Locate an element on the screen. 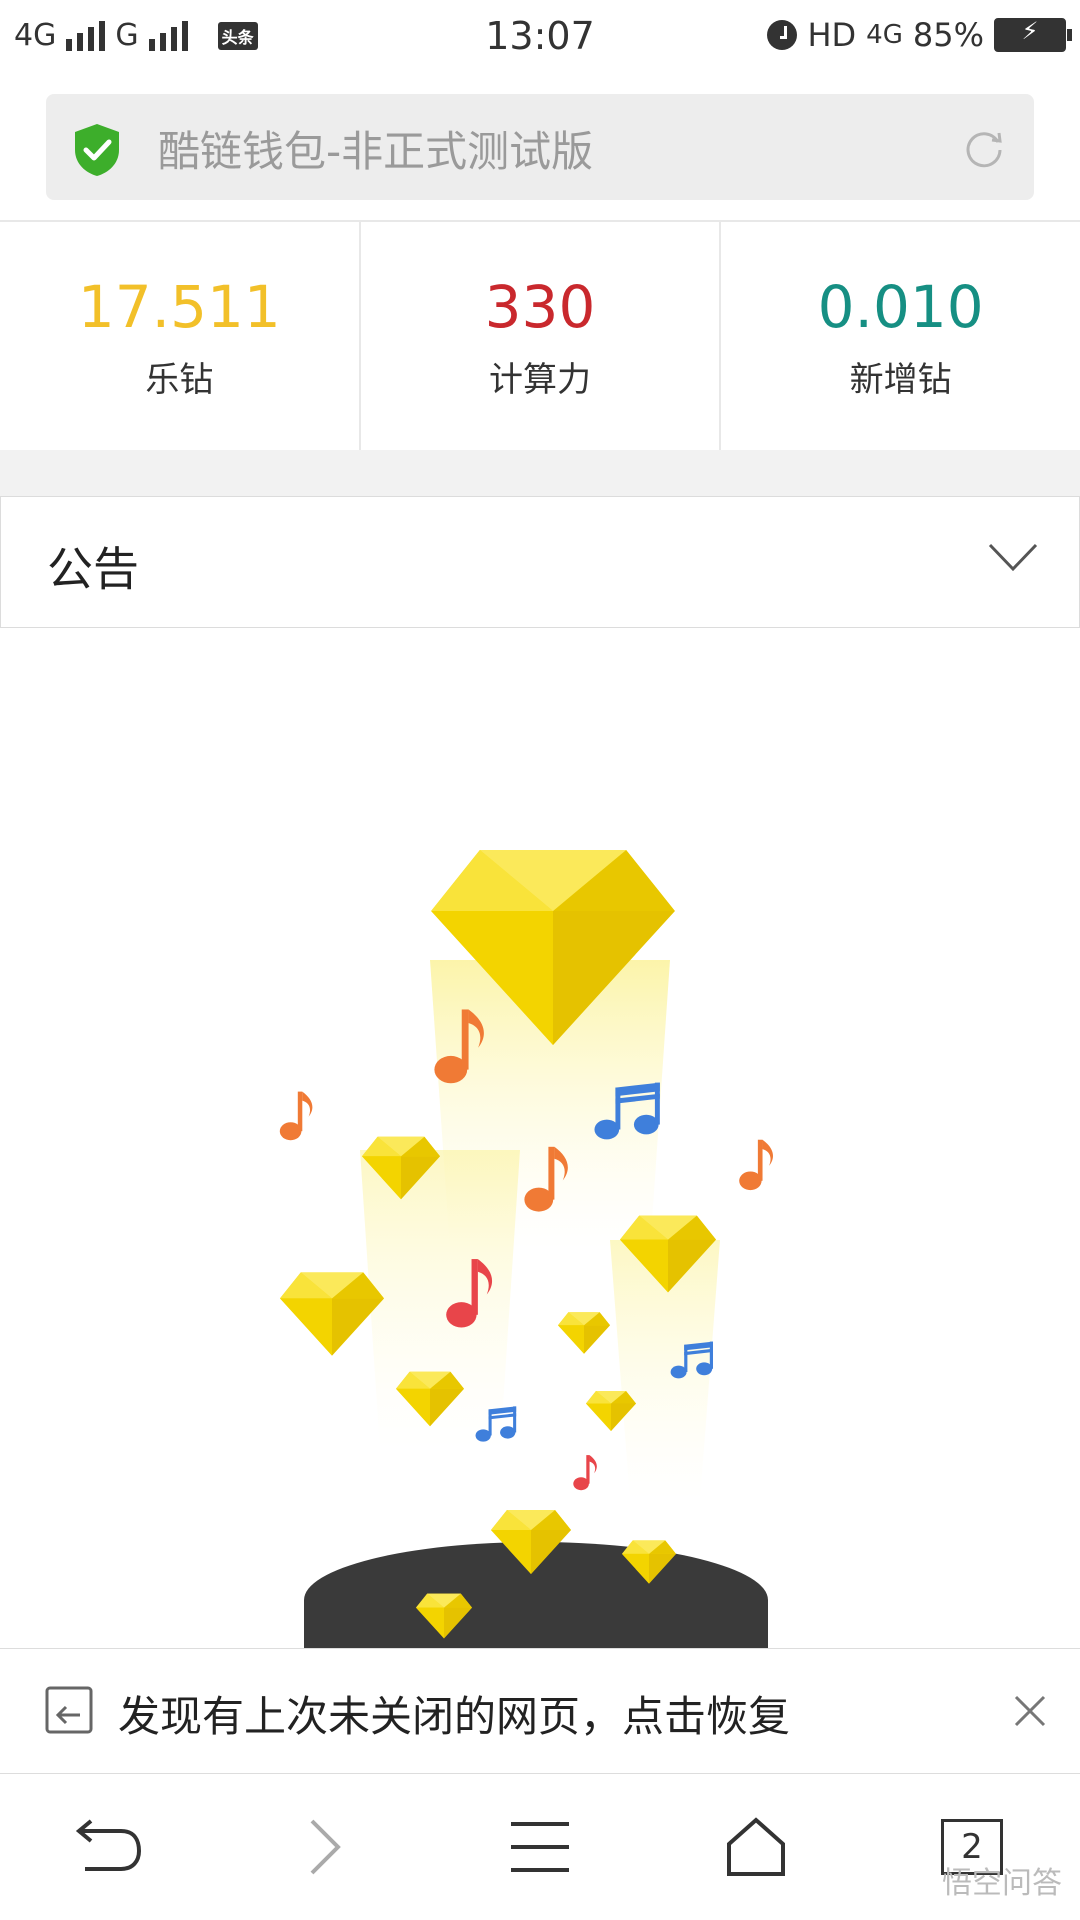  hd-label: HD is located at coordinates (832, 35).